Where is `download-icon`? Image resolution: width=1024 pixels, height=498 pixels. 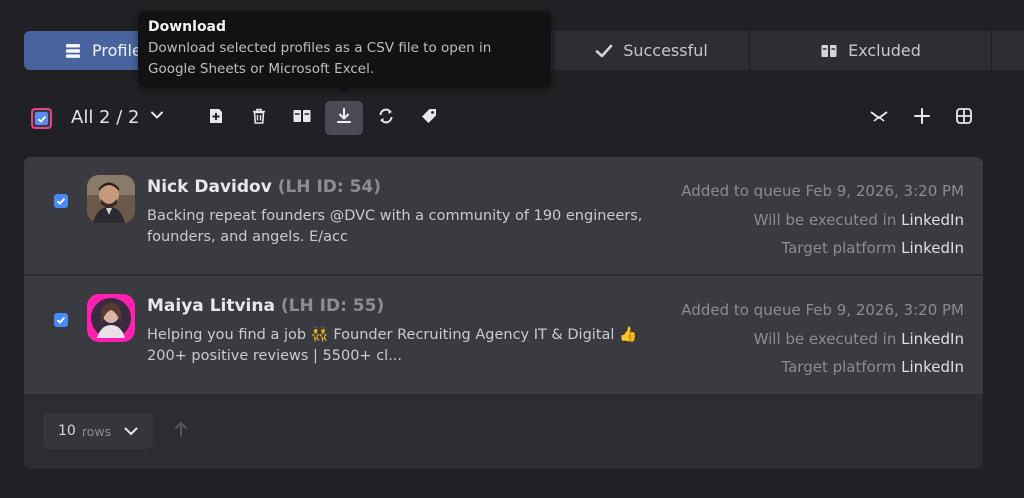 download-icon is located at coordinates (344, 118).